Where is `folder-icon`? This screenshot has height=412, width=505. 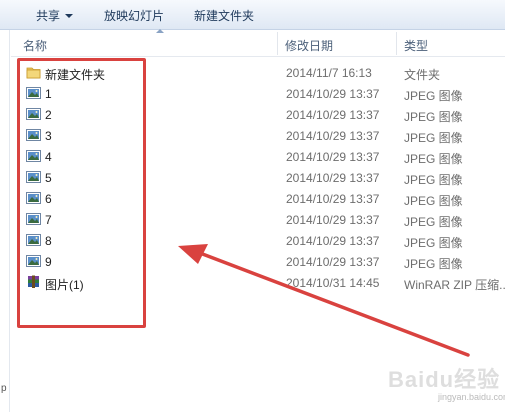 folder-icon is located at coordinates (33, 72).